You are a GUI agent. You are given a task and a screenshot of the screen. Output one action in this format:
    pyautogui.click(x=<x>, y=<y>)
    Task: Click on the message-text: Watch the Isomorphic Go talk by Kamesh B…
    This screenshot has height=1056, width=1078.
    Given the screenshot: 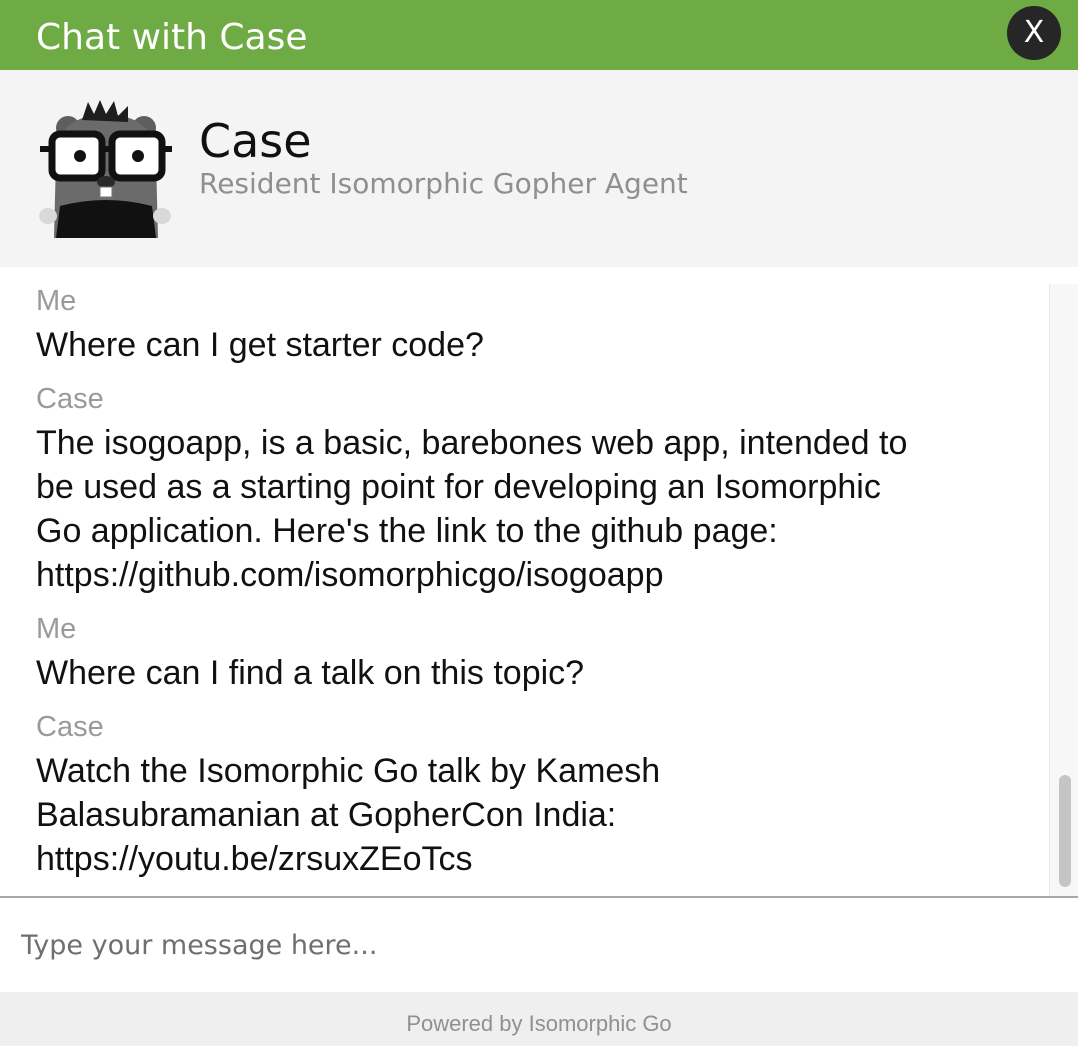 What is the action you would take?
    pyautogui.click(x=536, y=815)
    